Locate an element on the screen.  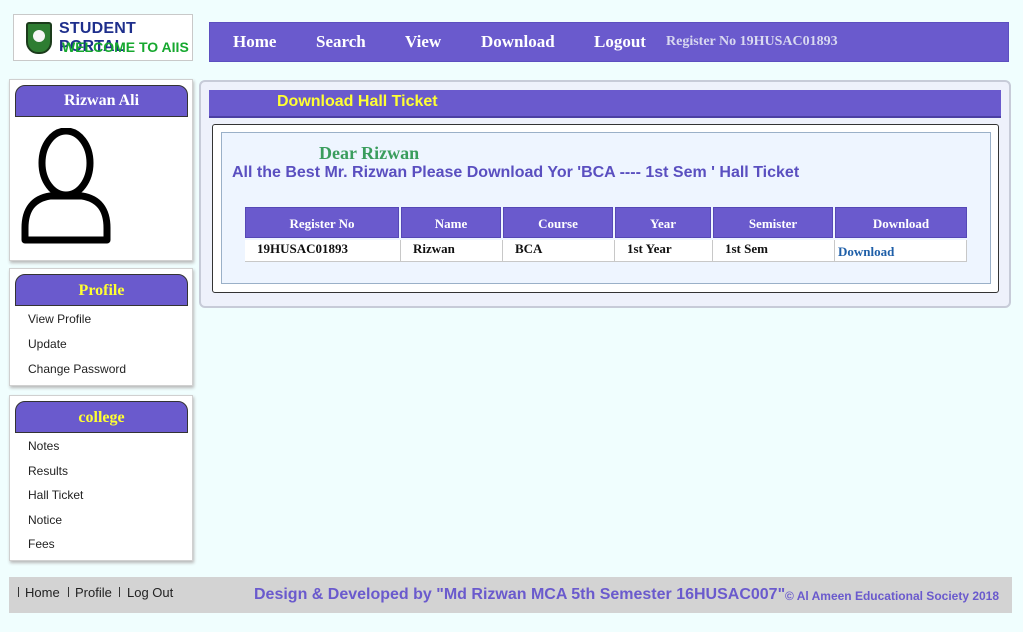
notes-link: Notes is located at coordinates (43, 446).